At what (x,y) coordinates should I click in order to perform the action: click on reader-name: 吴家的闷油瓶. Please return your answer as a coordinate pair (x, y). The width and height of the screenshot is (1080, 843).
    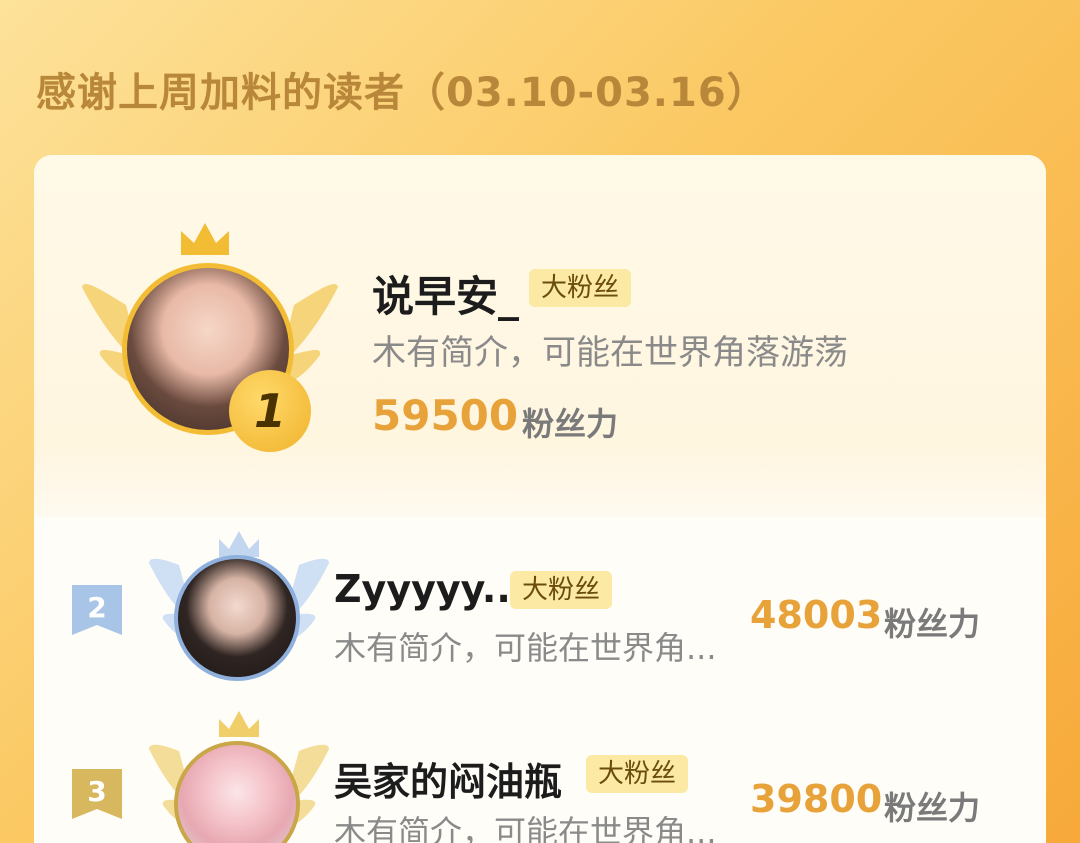
    Looking at the image, I should click on (448, 778).